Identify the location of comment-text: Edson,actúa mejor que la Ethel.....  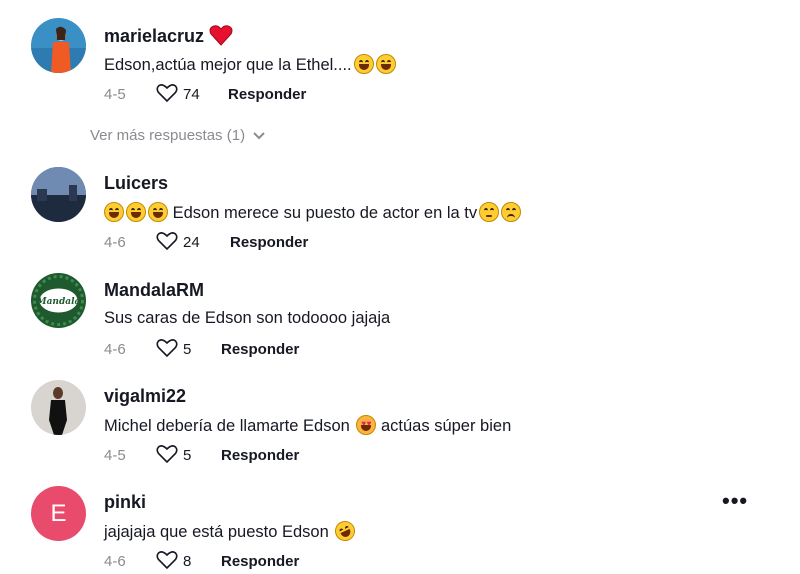
(250, 64).